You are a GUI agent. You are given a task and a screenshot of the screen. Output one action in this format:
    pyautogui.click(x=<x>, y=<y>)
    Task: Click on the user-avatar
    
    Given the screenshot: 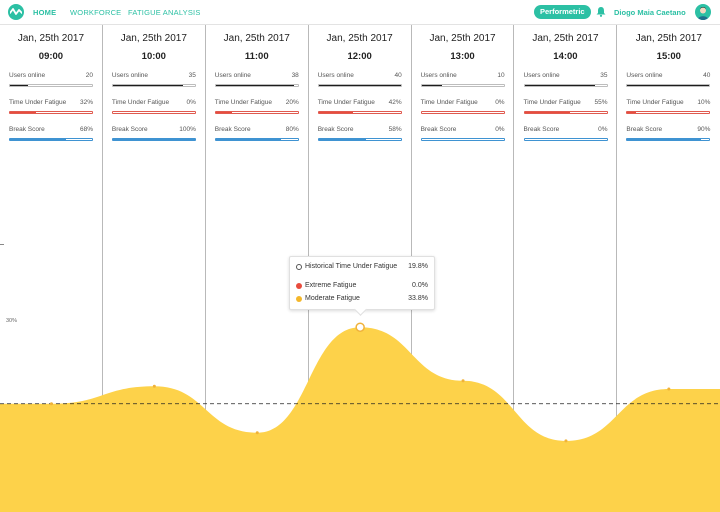 What is the action you would take?
    pyautogui.click(x=703, y=12)
    